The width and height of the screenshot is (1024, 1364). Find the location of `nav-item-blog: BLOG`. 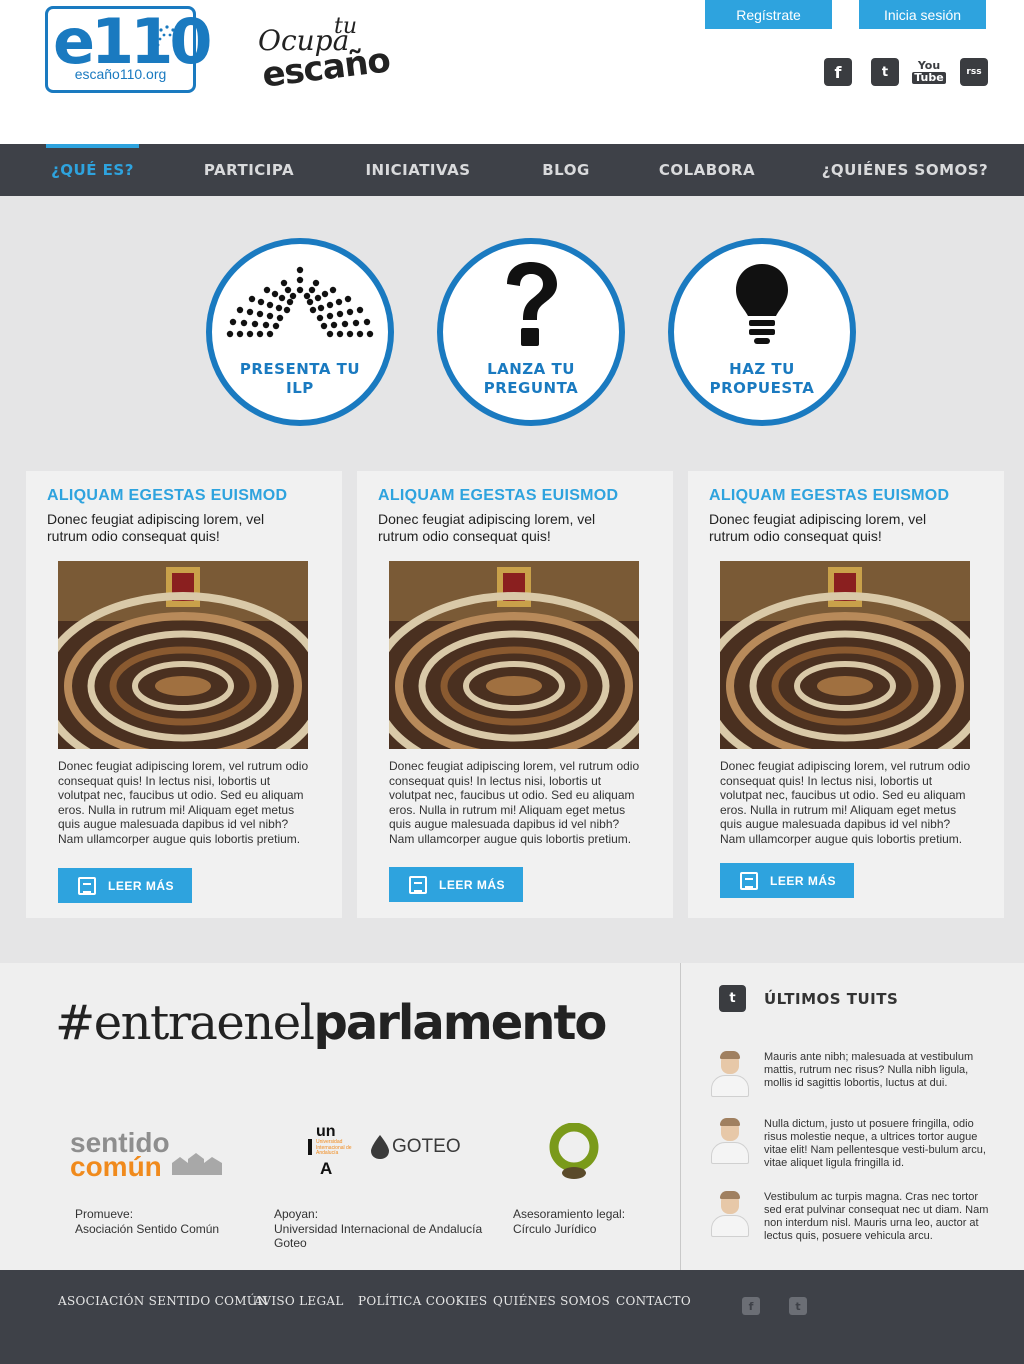

nav-item-blog: BLOG is located at coordinates (566, 170).